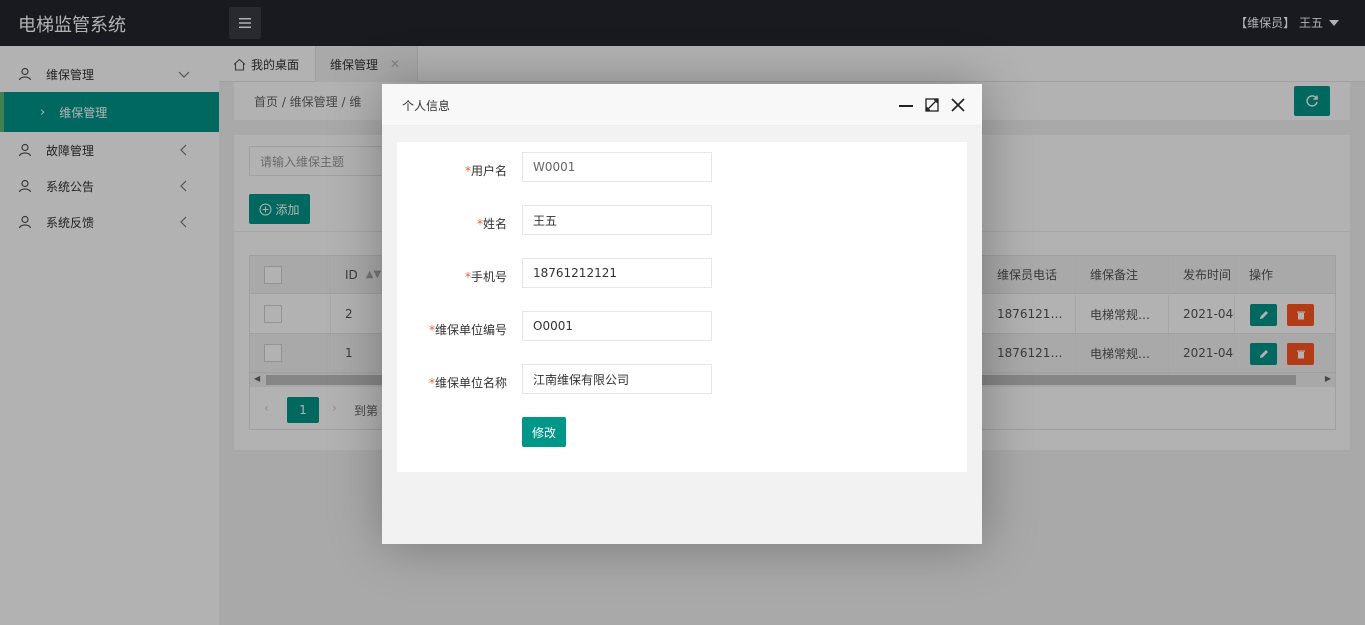 Image resolution: width=1365 pixels, height=625 pixels. I want to click on field-label: *用户名, so click(486, 170).